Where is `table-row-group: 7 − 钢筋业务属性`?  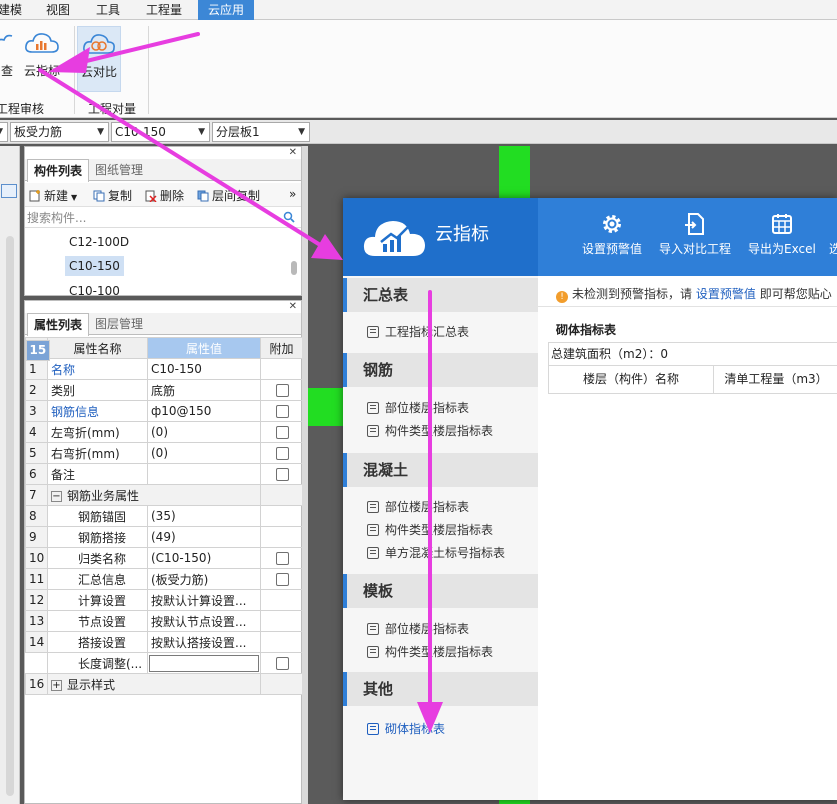 table-row-group: 7 − 钢筋业务属性 is located at coordinates (164, 495).